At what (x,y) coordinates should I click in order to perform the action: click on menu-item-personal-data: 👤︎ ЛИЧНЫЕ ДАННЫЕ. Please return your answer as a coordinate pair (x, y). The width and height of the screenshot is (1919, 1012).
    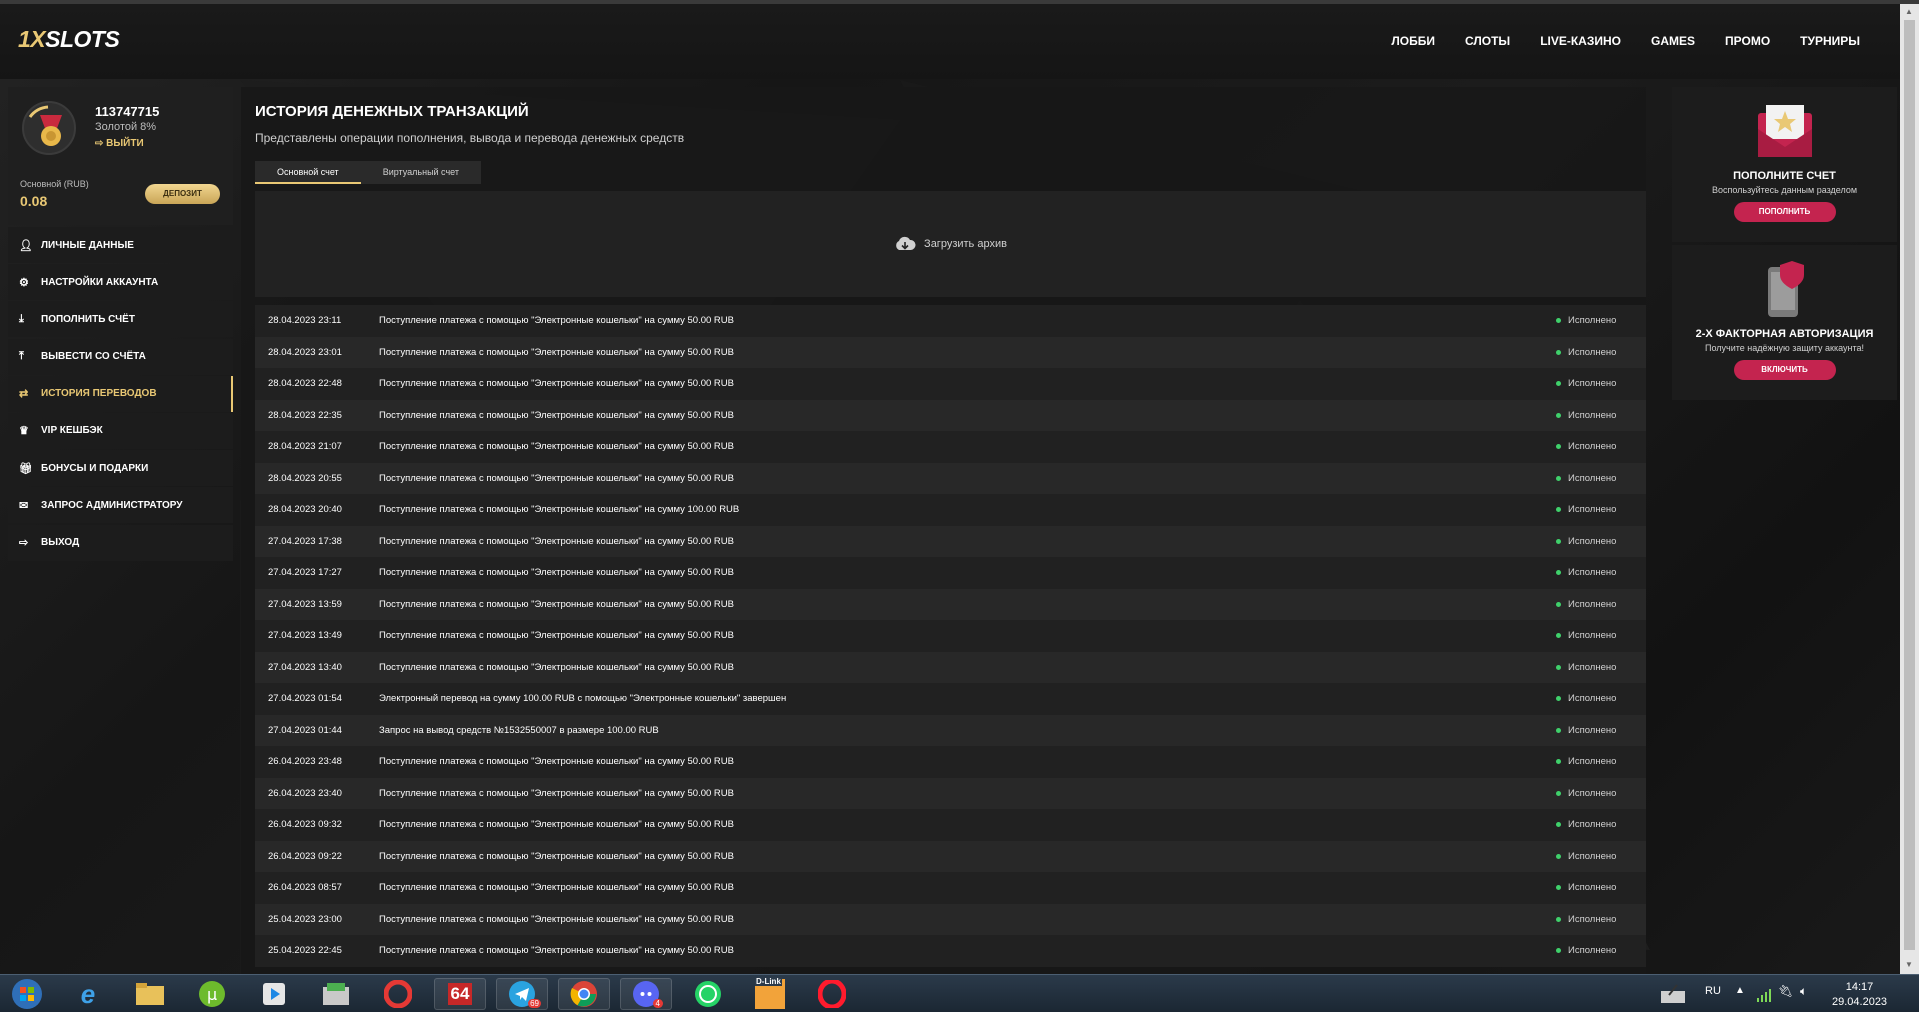
    Looking at the image, I should click on (120, 245).